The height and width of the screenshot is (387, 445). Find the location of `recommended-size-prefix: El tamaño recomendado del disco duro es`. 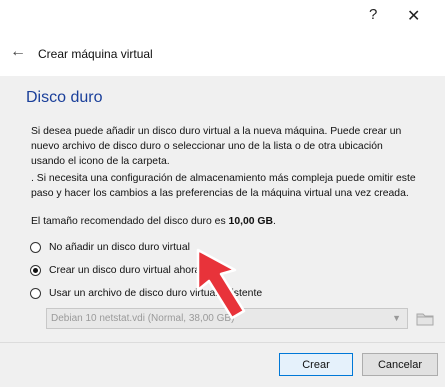

recommended-size-prefix: El tamaño recomendado del disco duro es is located at coordinates (130, 221).